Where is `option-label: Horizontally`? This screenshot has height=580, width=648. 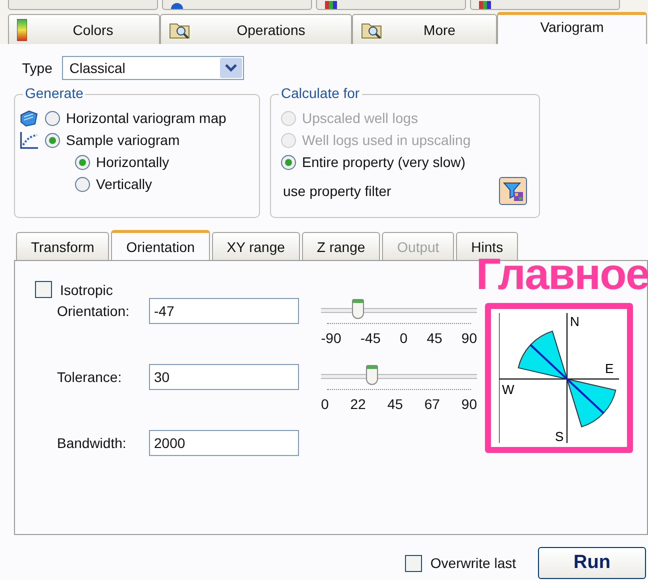 option-label: Horizontally is located at coordinates (133, 162).